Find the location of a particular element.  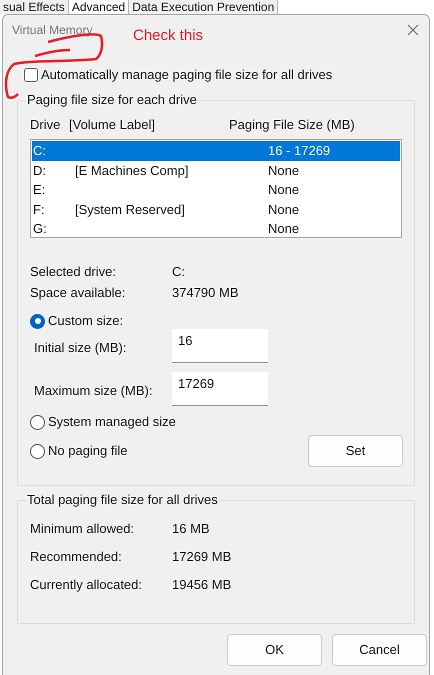

total-value: 19456 MB is located at coordinates (202, 585).